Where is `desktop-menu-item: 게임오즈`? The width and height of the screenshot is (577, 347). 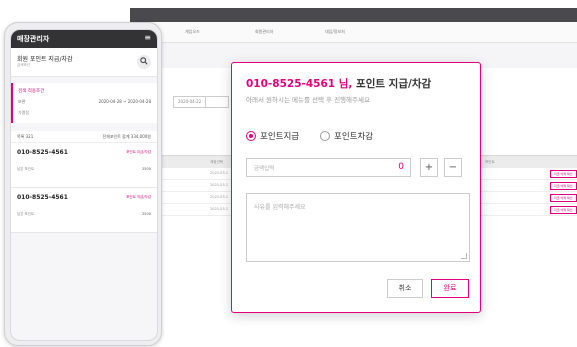
desktop-menu-item: 게임오즈 is located at coordinates (192, 32).